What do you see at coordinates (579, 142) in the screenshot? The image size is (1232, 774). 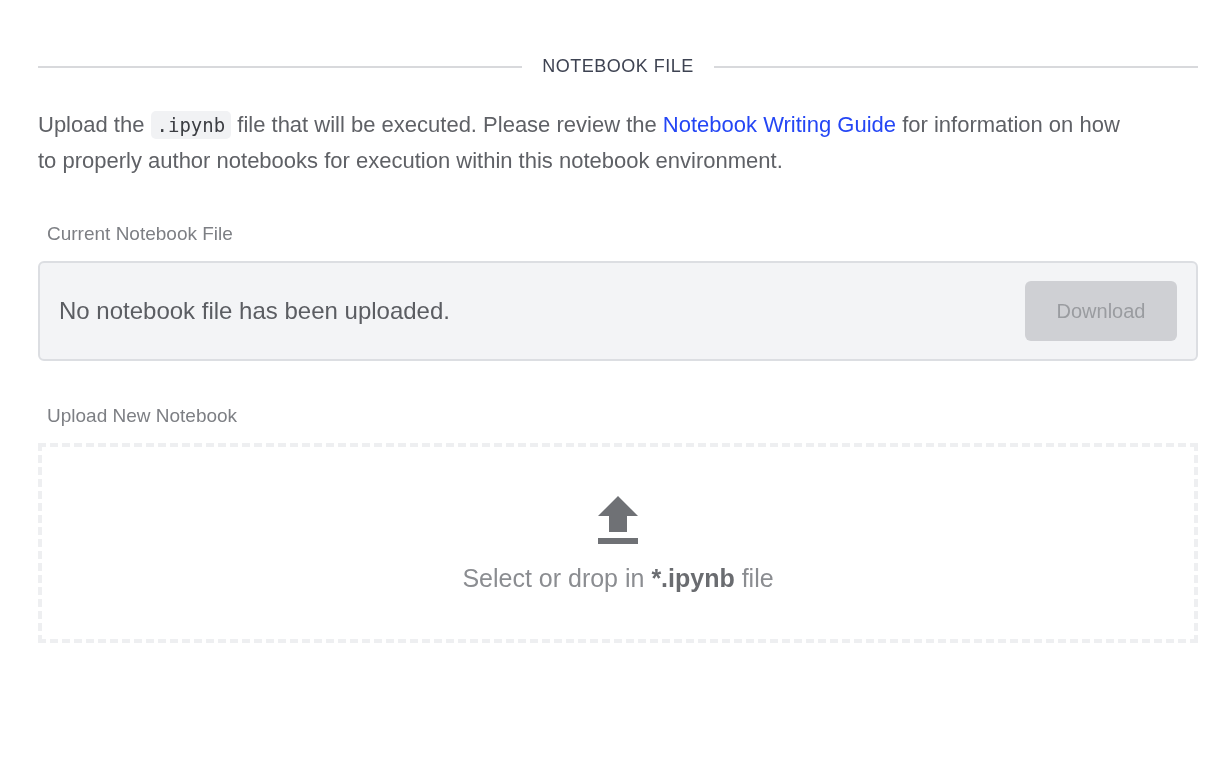 I see `description-text: Upload the .ipynb file that will be executed. Please review the Notebook Writing Guide for information on how to properly author notebooks for execution within this notebook environment.` at bounding box center [579, 142].